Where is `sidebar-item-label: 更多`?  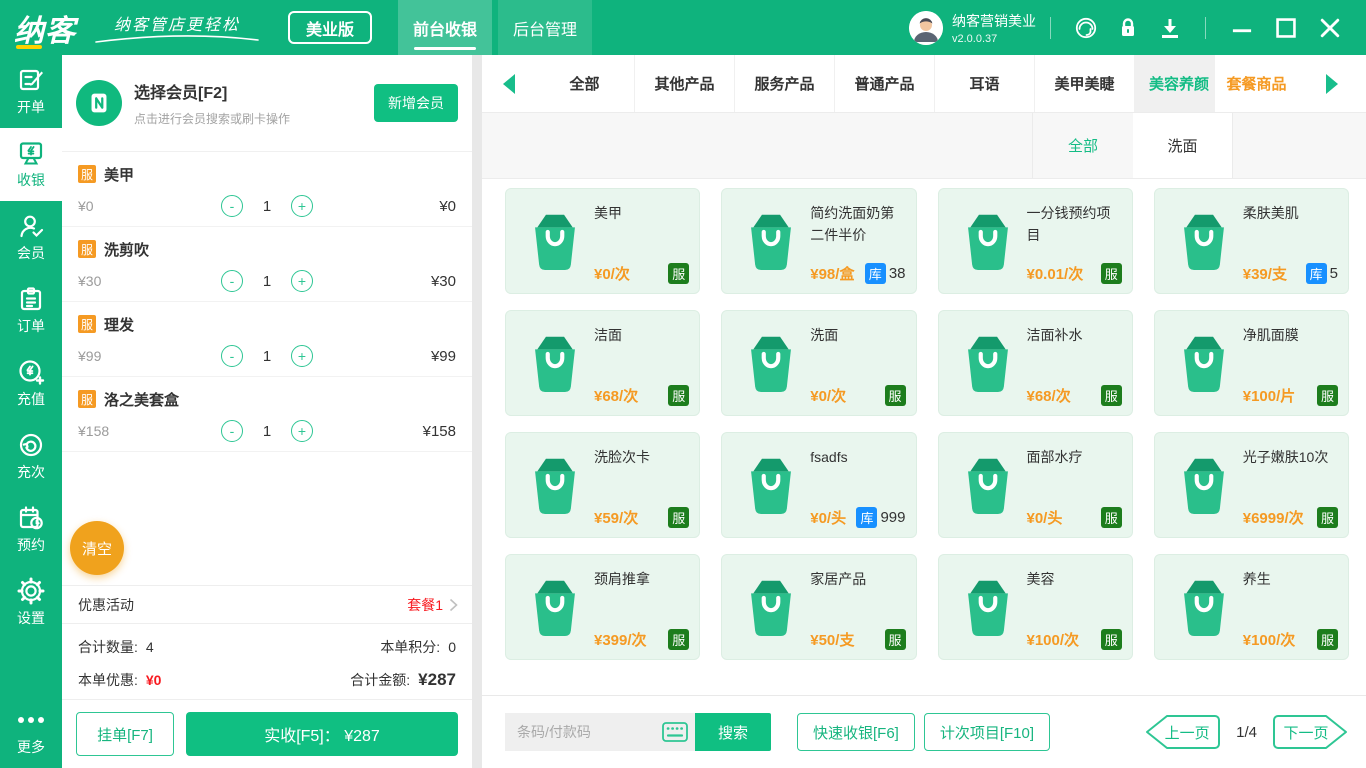
sidebar-item-label: 更多 is located at coordinates (31, 746).